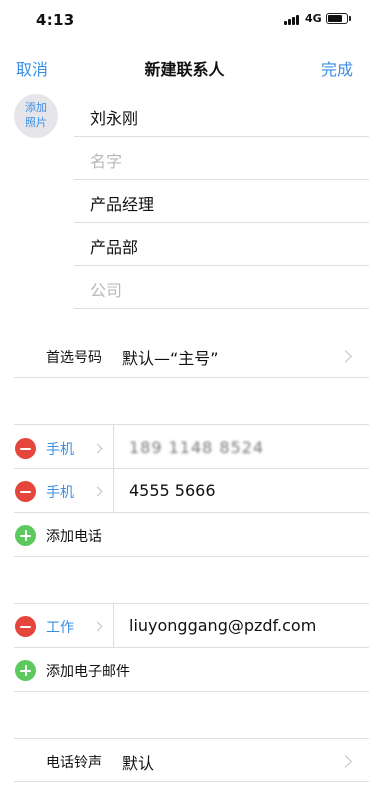 The width and height of the screenshot is (369, 786). Describe the element at coordinates (221, 201) in the screenshot. I see `job-title-field: 产品经理` at that location.